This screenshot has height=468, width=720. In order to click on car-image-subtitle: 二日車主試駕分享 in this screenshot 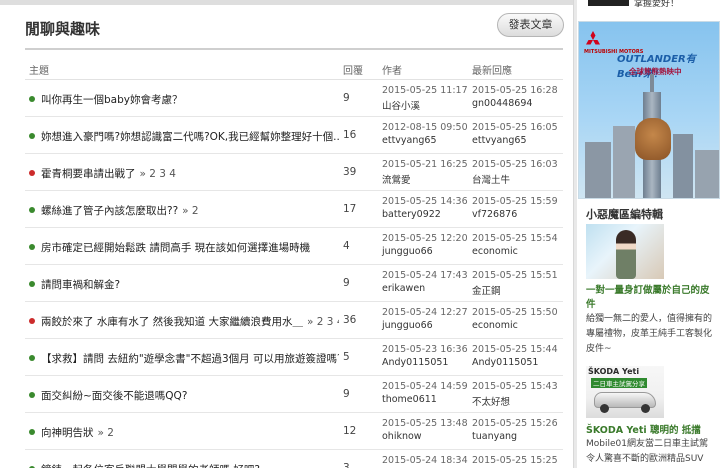, I will do `click(619, 383)`.